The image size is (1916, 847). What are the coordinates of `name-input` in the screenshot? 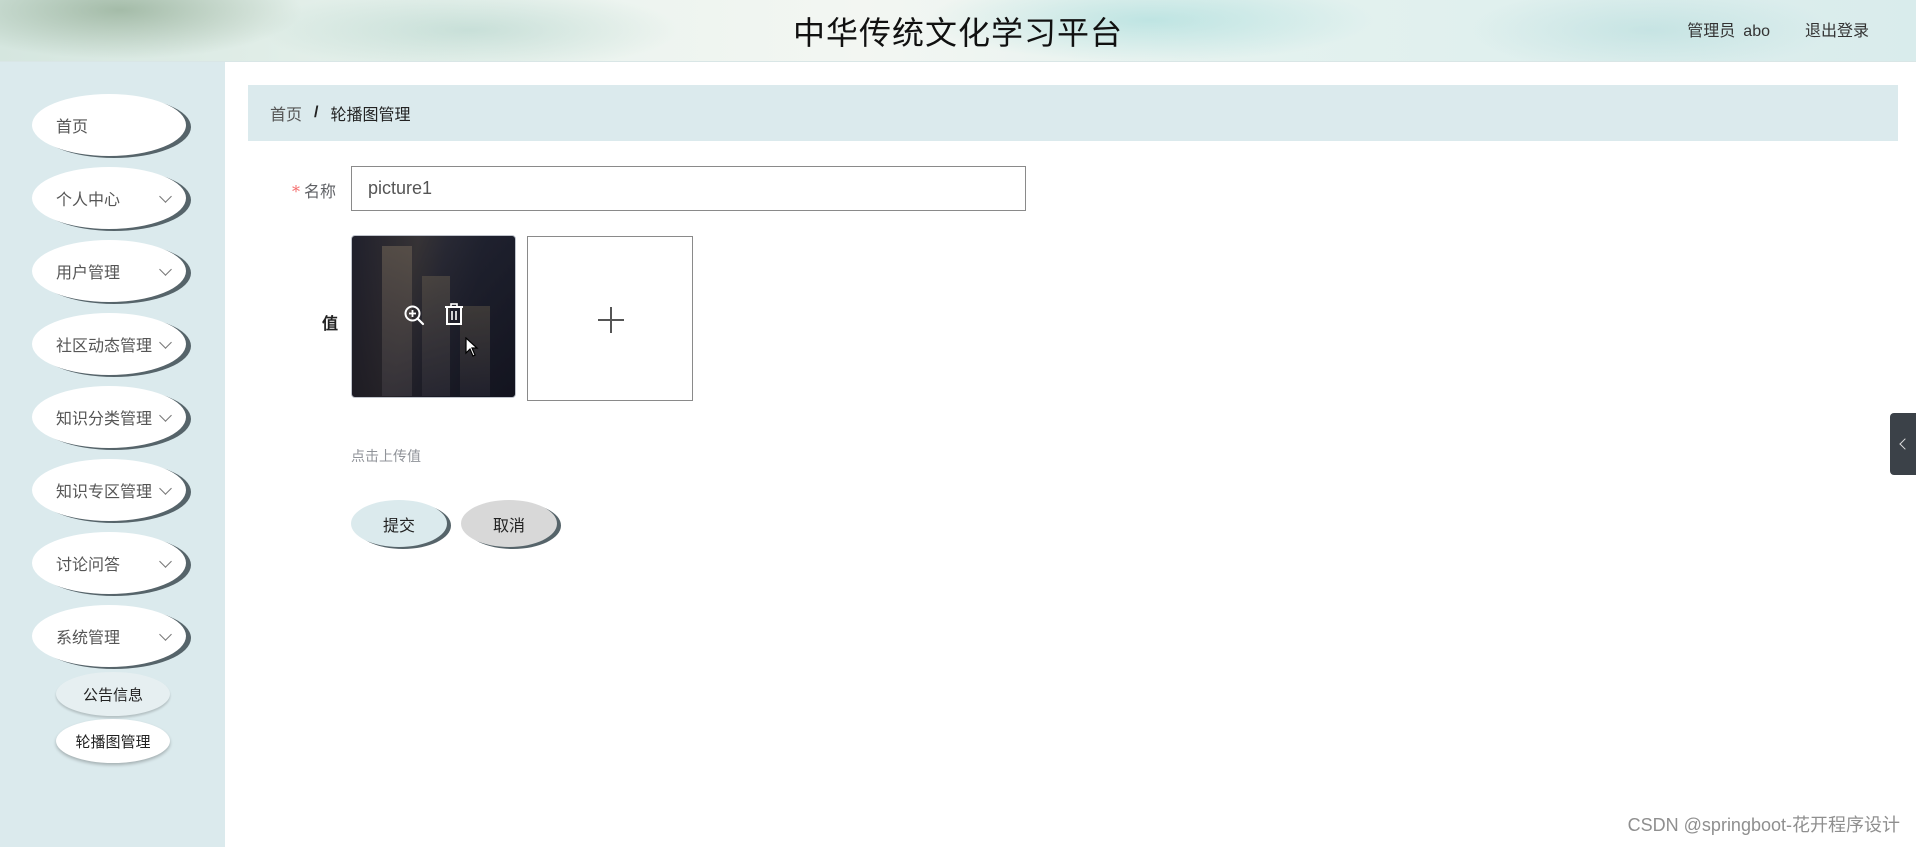 It's located at (688, 188).